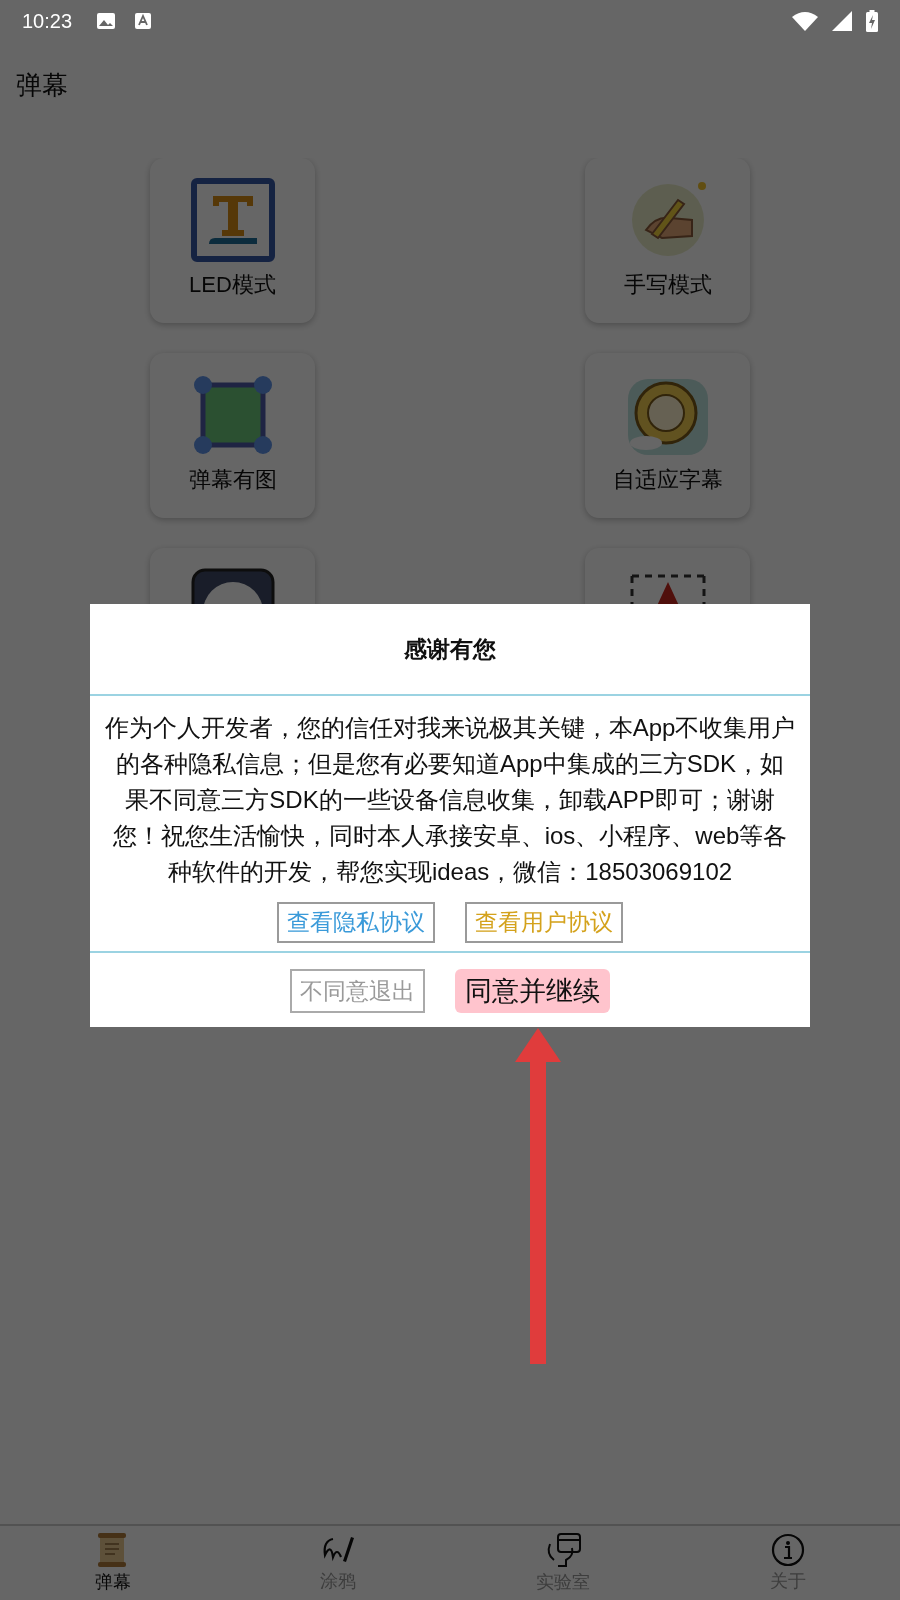  Describe the element at coordinates (842, 21) in the screenshot. I see `signal-icon` at that location.